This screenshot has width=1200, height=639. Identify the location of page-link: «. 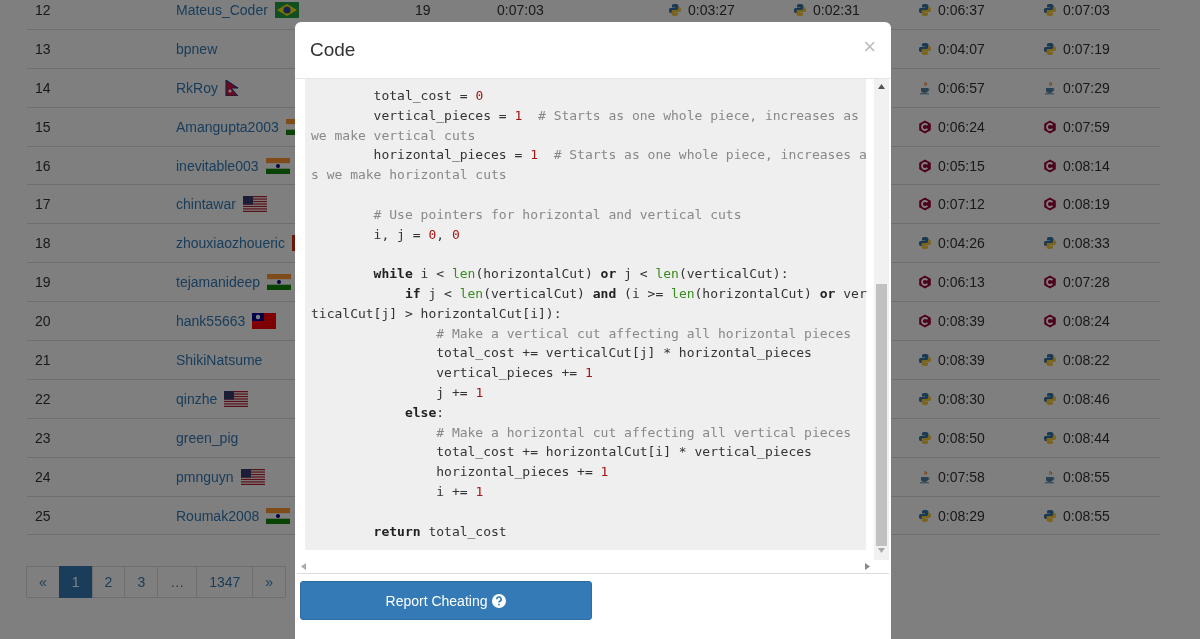
(43, 582).